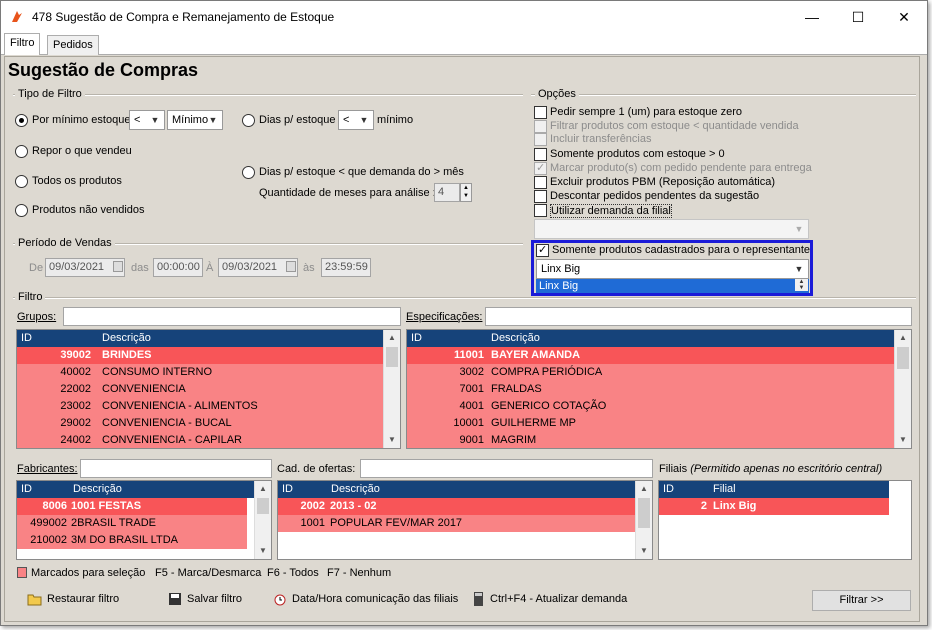 The height and width of the screenshot is (630, 932). Describe the element at coordinates (698, 316) in the screenshot. I see `especificacoes-search-input` at that location.